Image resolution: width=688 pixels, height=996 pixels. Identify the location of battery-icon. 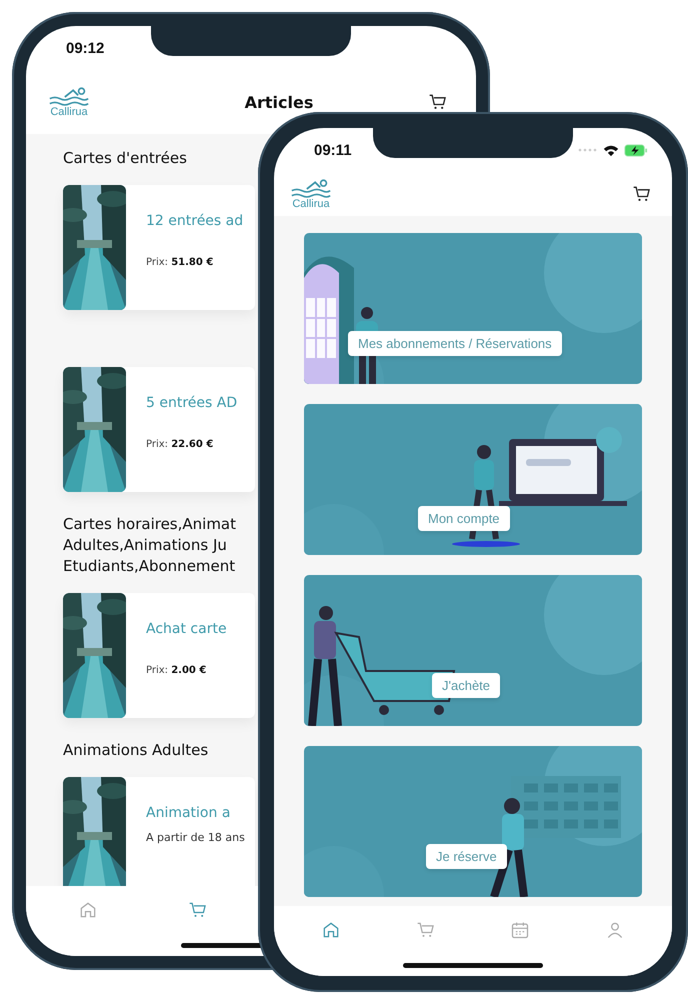
(636, 150).